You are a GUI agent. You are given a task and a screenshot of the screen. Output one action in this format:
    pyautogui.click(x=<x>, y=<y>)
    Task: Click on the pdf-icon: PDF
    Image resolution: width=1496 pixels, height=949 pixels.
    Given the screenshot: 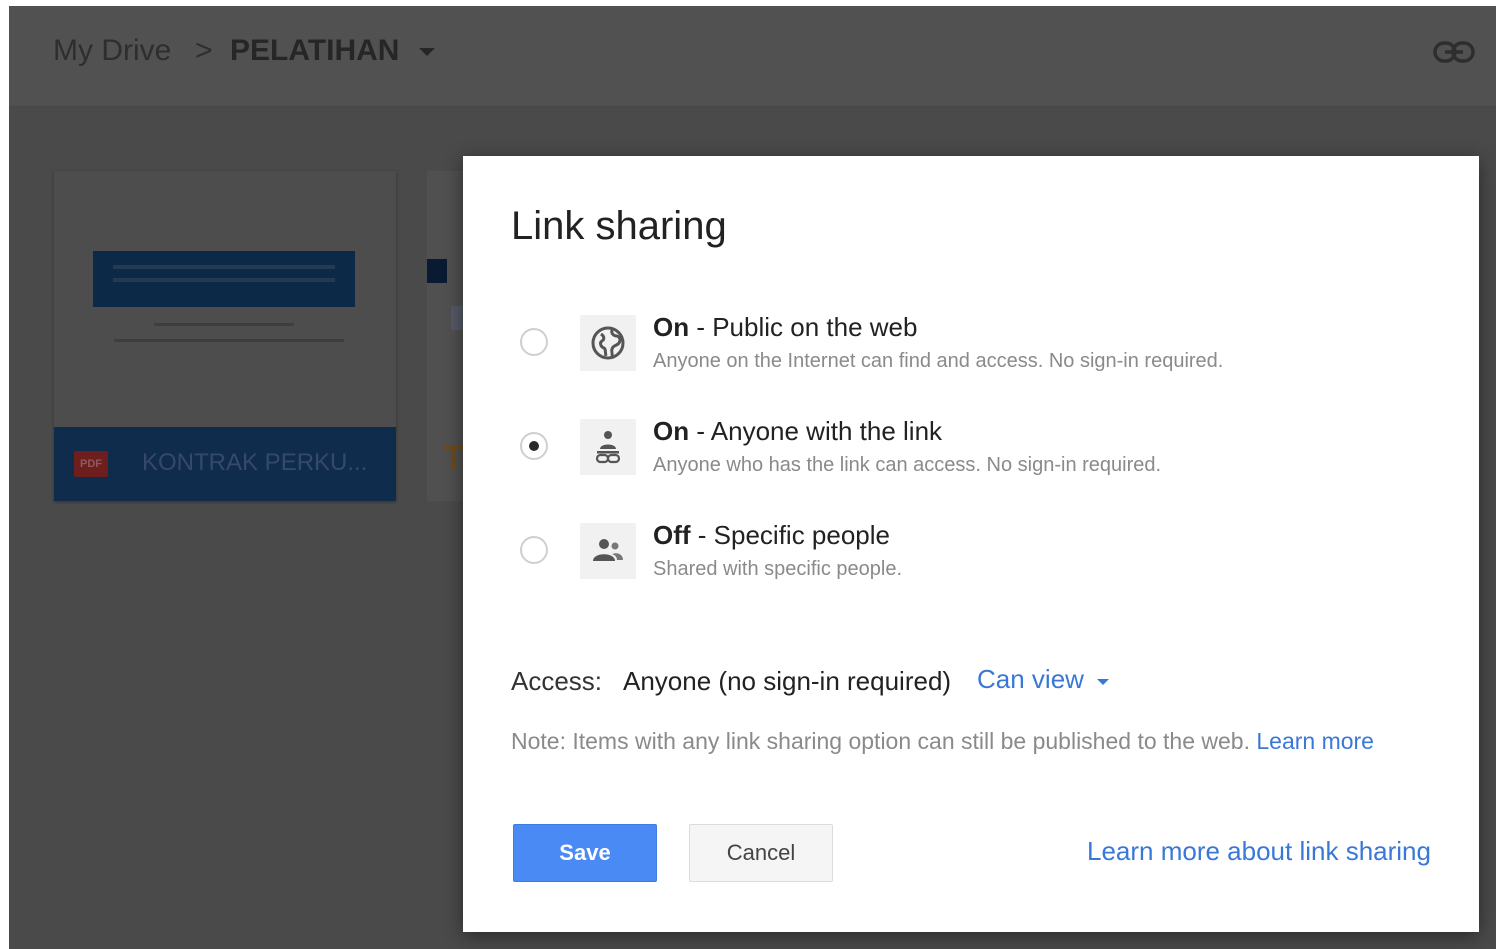 What is the action you would take?
    pyautogui.click(x=91, y=464)
    